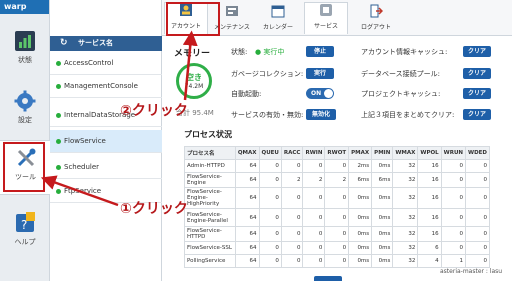 The height and width of the screenshot is (281, 512). What do you see at coordinates (190, 65) in the screenshot?
I see `arrow-to-account` at bounding box center [190, 65].